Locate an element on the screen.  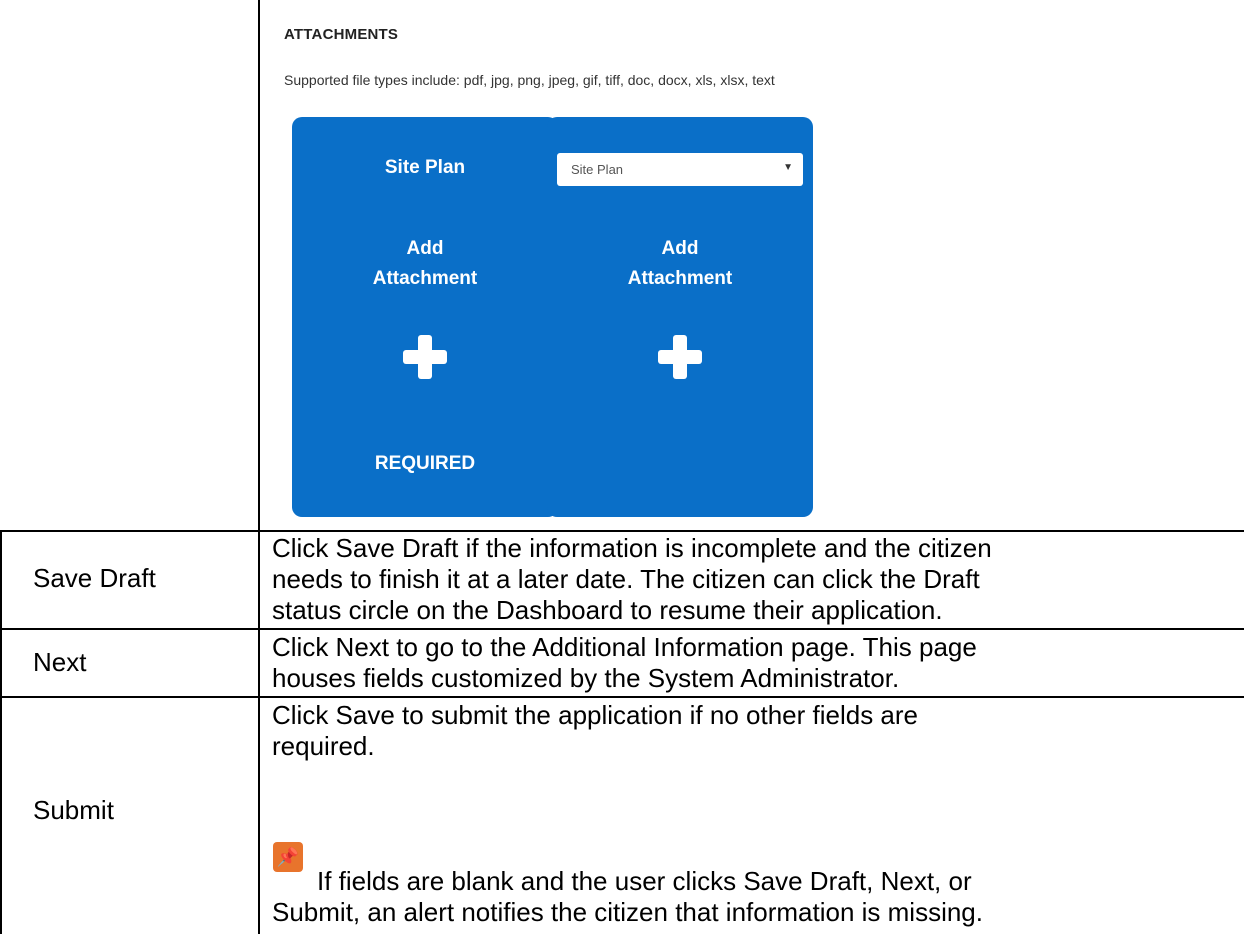
table-border-left is located at coordinates (1, 732).